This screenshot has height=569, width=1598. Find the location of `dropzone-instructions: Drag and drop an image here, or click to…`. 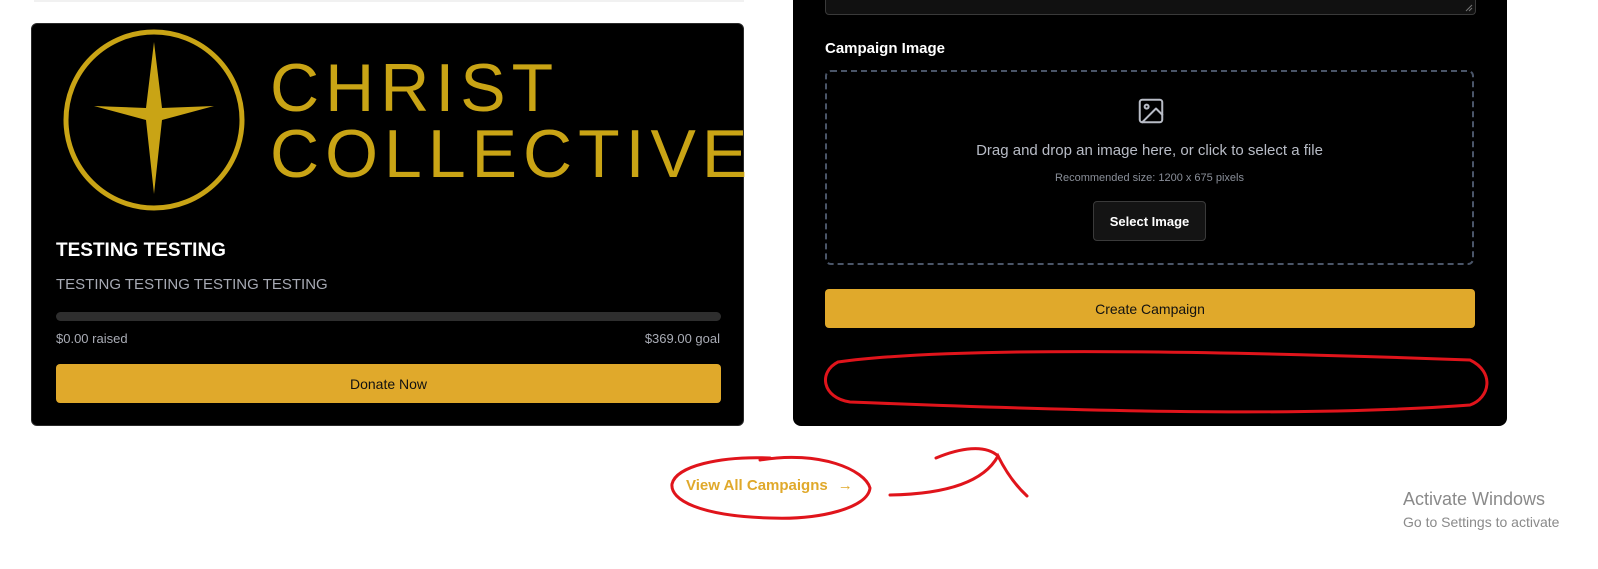

dropzone-instructions: Drag and drop an image here, or click to… is located at coordinates (1149, 150).